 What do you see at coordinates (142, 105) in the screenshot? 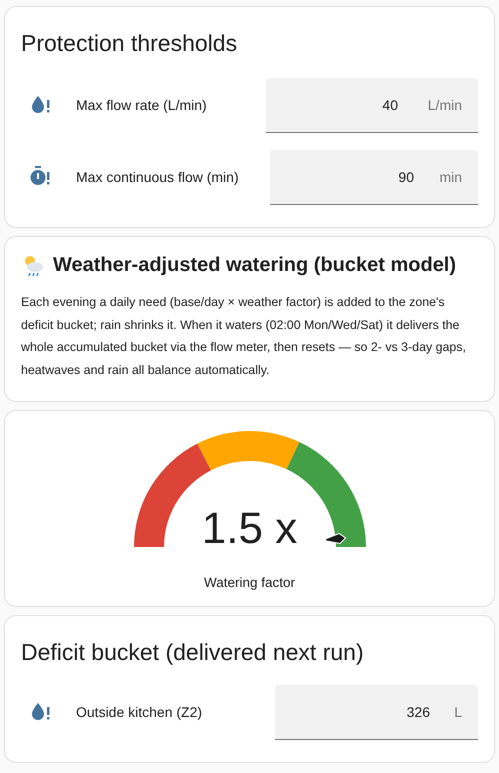
I see `entity-label: Max flow rate (L/min)` at bounding box center [142, 105].